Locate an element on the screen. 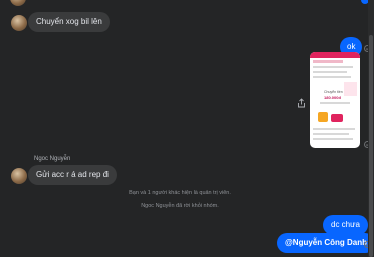 The width and height of the screenshot is (374, 257). image-attachment: Chuyển tiền 180.000đ is located at coordinates (335, 100).